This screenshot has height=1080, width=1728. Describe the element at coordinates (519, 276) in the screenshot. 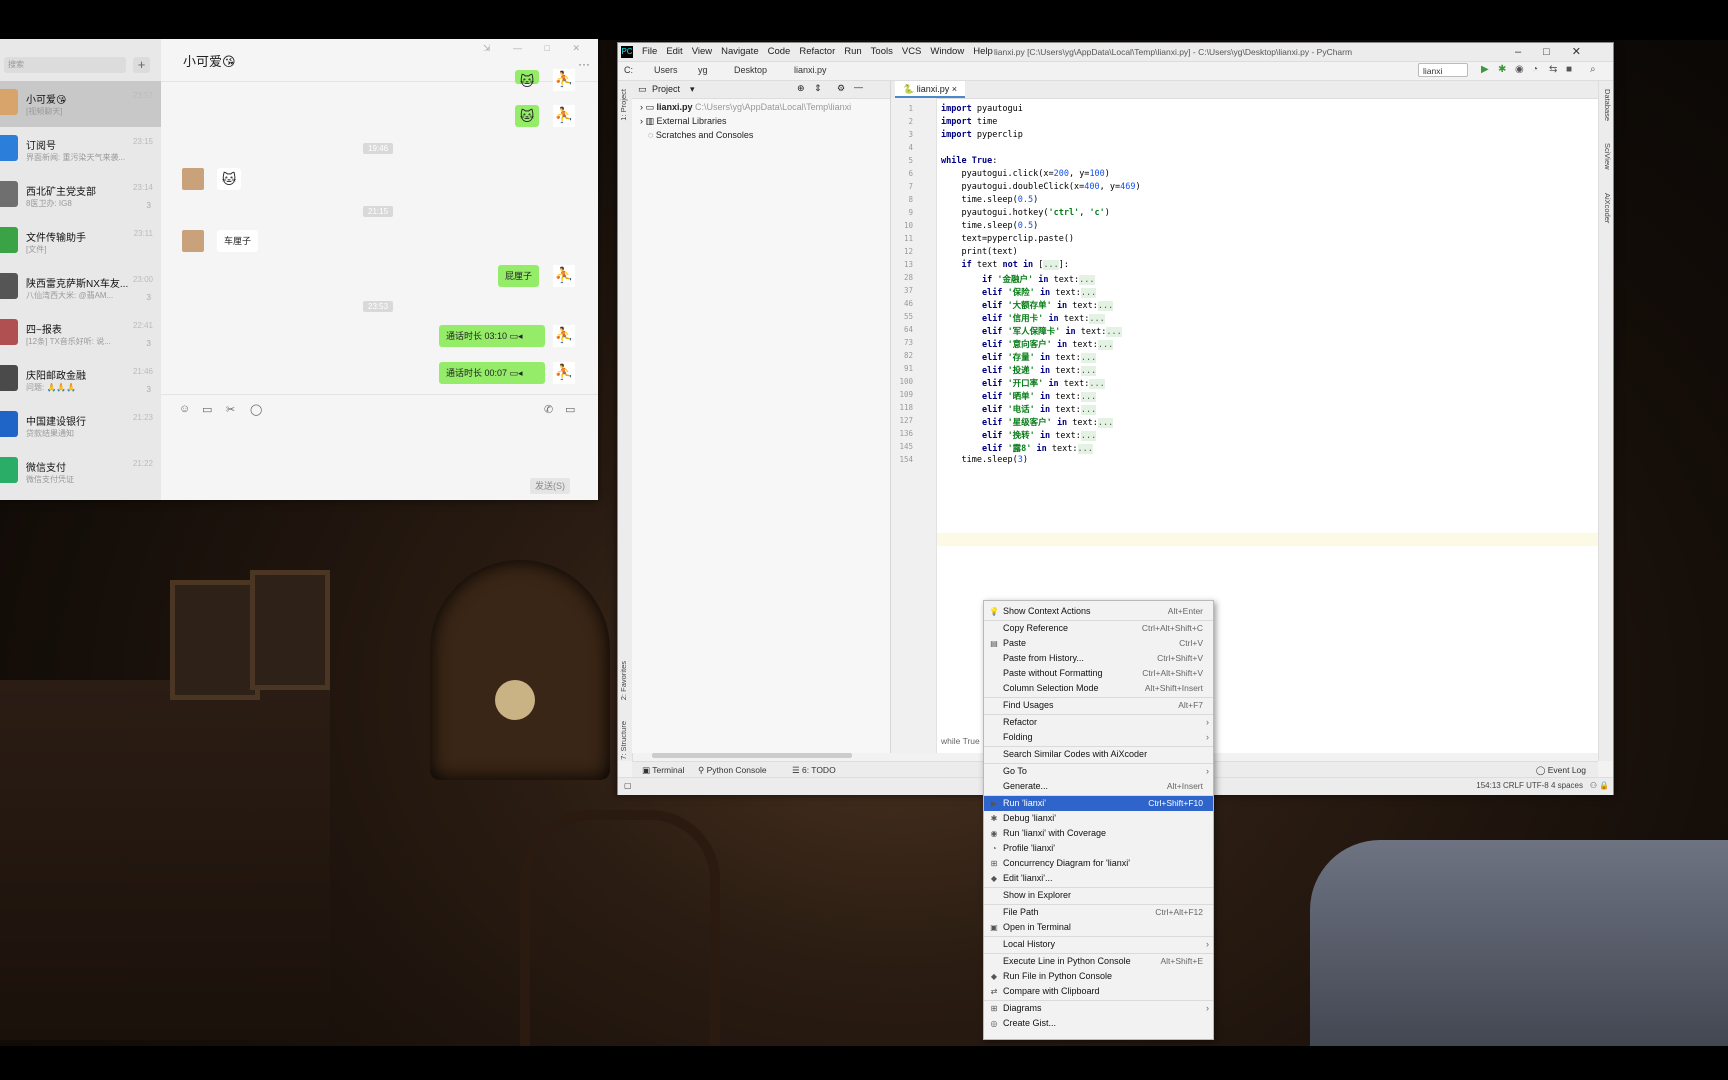

I see `message-bubble: 屁厘子` at that location.